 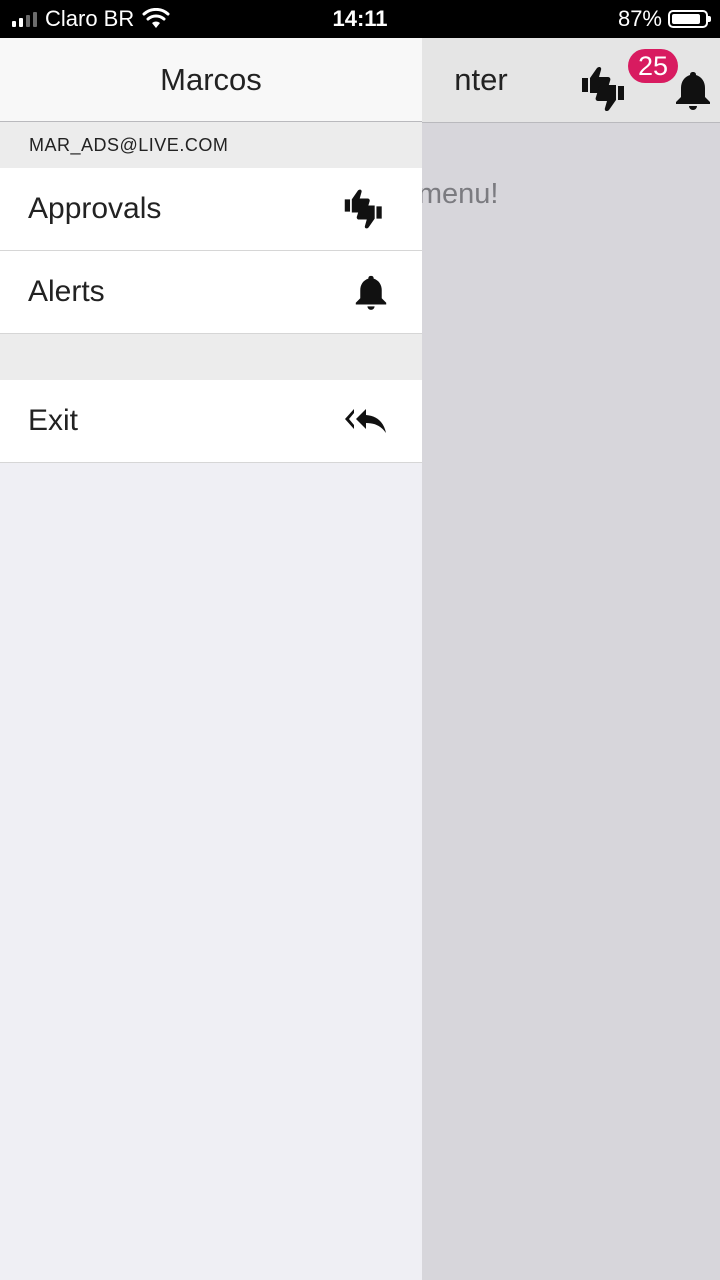 What do you see at coordinates (66, 291) in the screenshot?
I see `menu-item-label: Alerts` at bounding box center [66, 291].